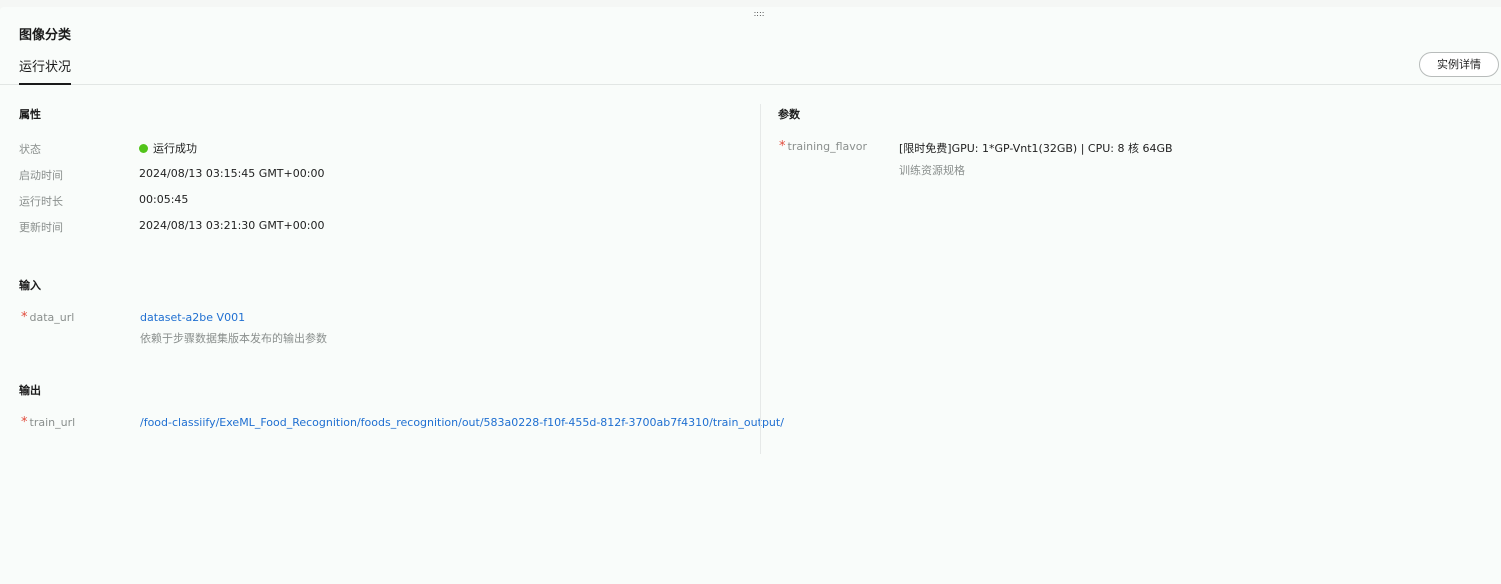 The width and height of the screenshot is (1501, 584). I want to click on training-flavor-label: * training_flavor, so click(823, 146).